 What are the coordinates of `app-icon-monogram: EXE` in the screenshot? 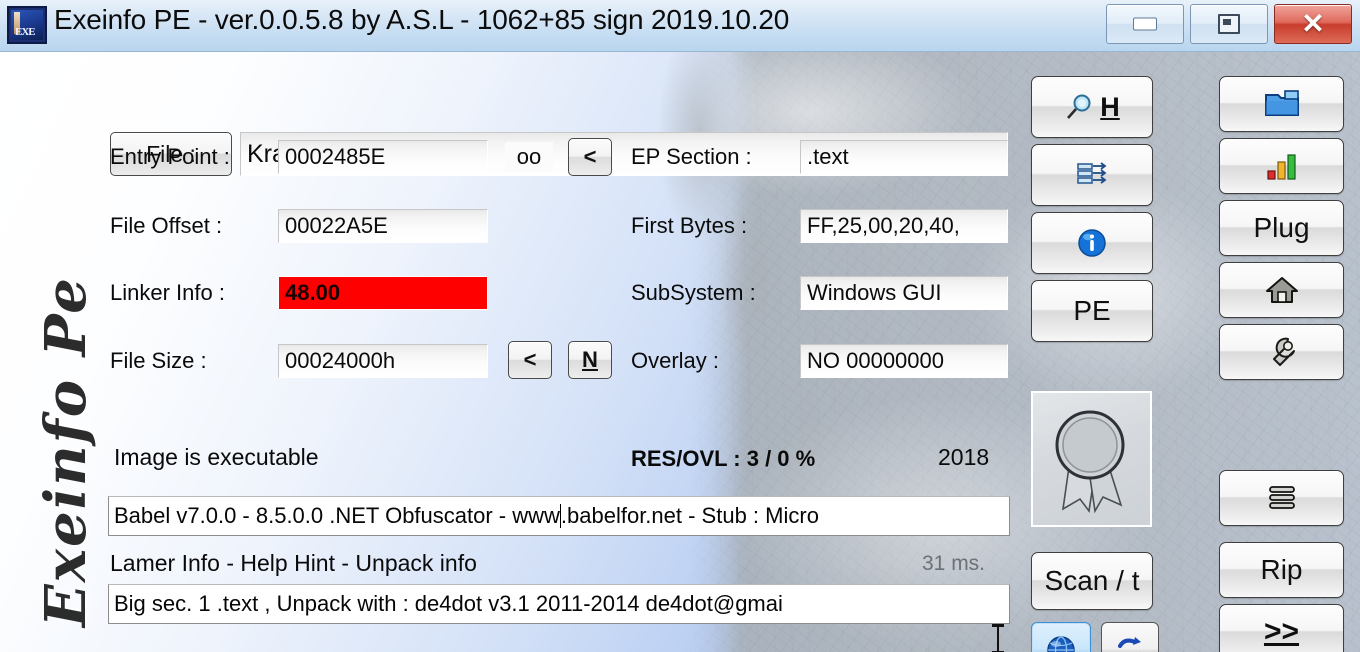 It's located at (25, 32).